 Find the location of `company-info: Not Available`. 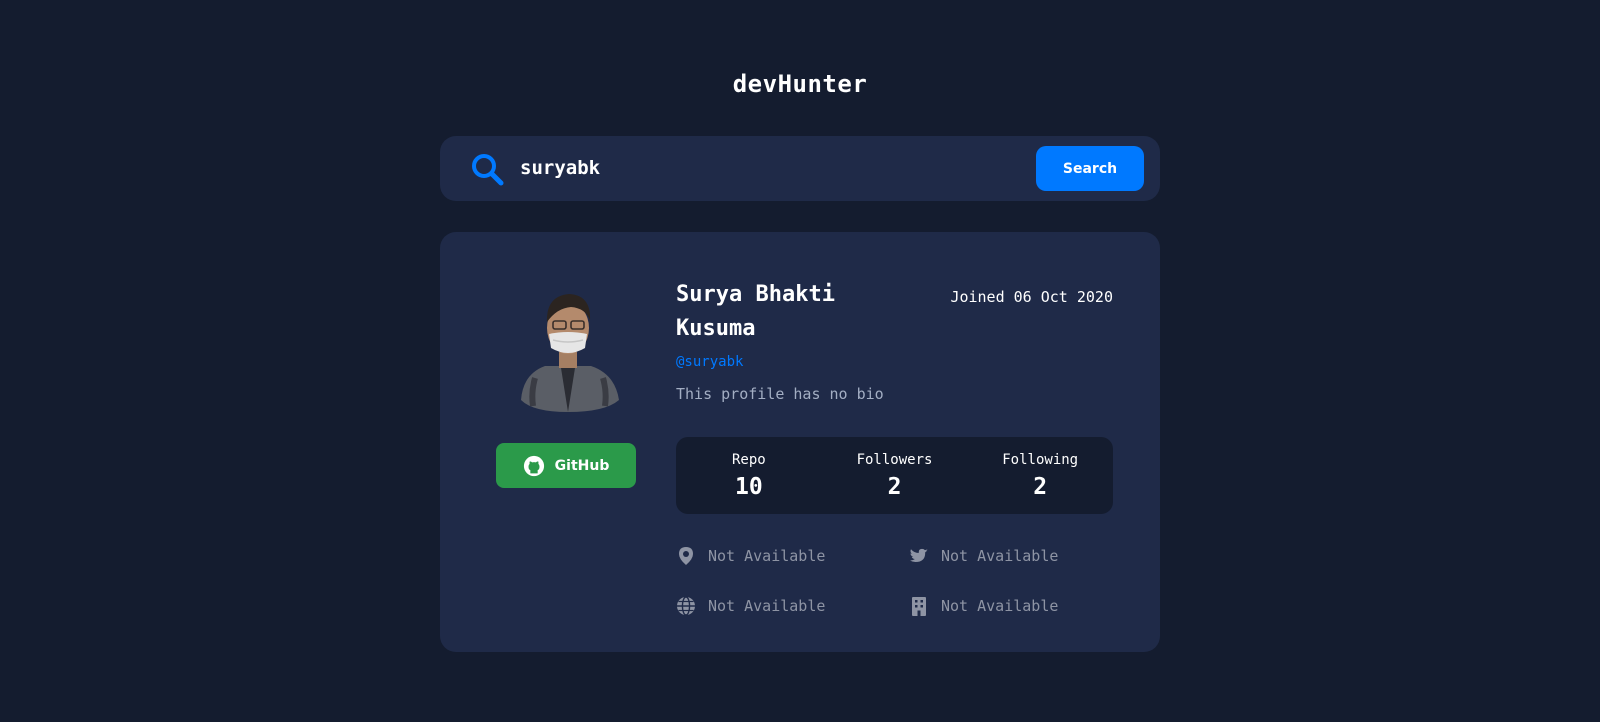

company-info: Not Available is located at coordinates (983, 606).